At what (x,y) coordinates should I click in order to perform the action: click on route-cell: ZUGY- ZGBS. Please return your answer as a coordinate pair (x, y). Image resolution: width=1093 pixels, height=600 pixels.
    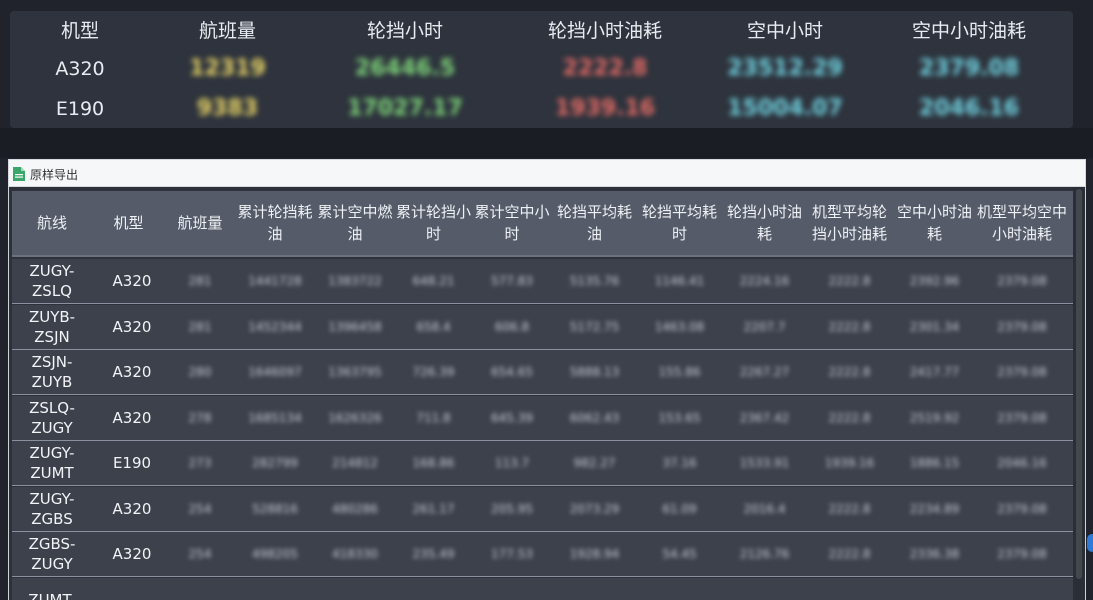
    Looking at the image, I should click on (52, 508).